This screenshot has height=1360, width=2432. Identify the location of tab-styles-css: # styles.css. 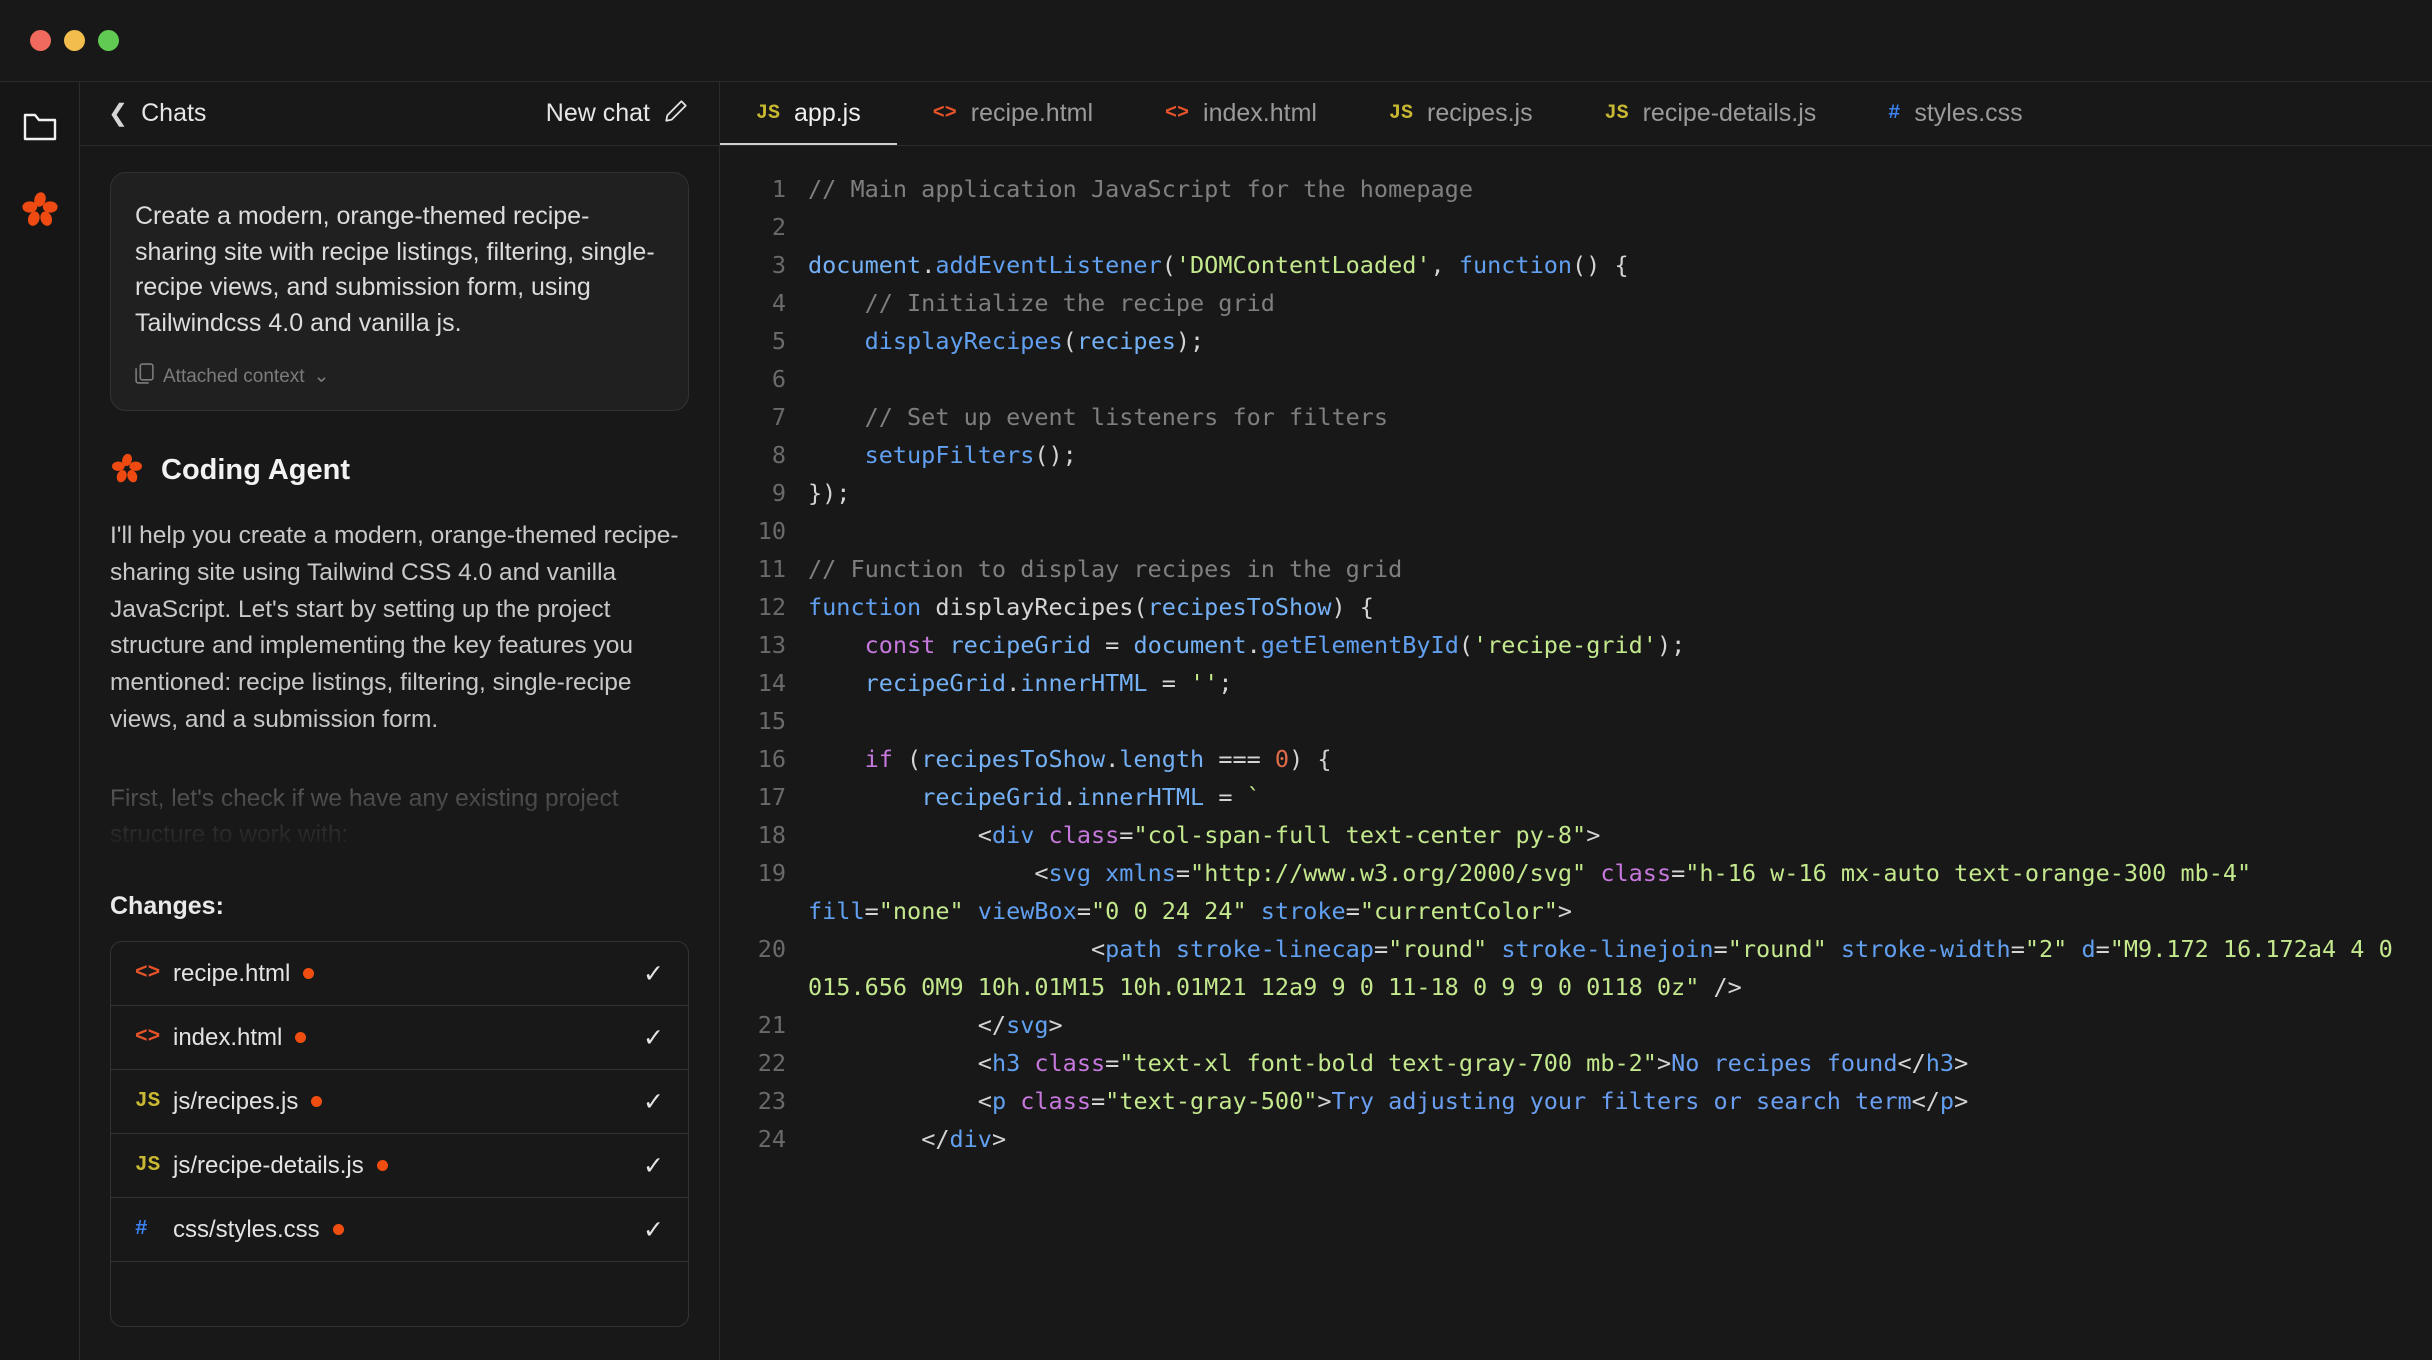
(1955, 113).